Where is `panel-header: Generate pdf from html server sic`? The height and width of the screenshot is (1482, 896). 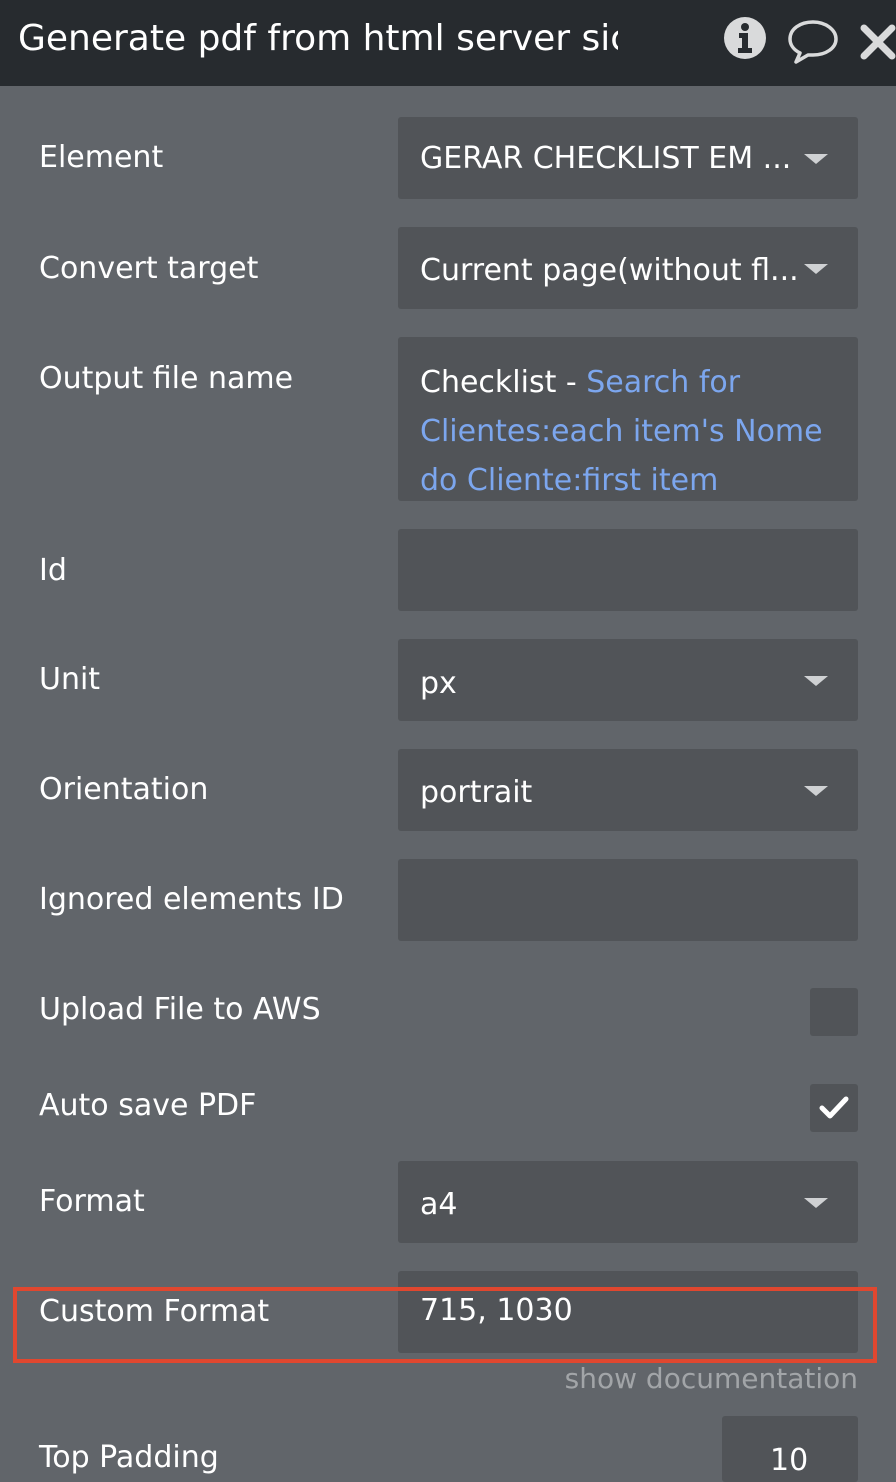
panel-header: Generate pdf from html server sic is located at coordinates (448, 43).